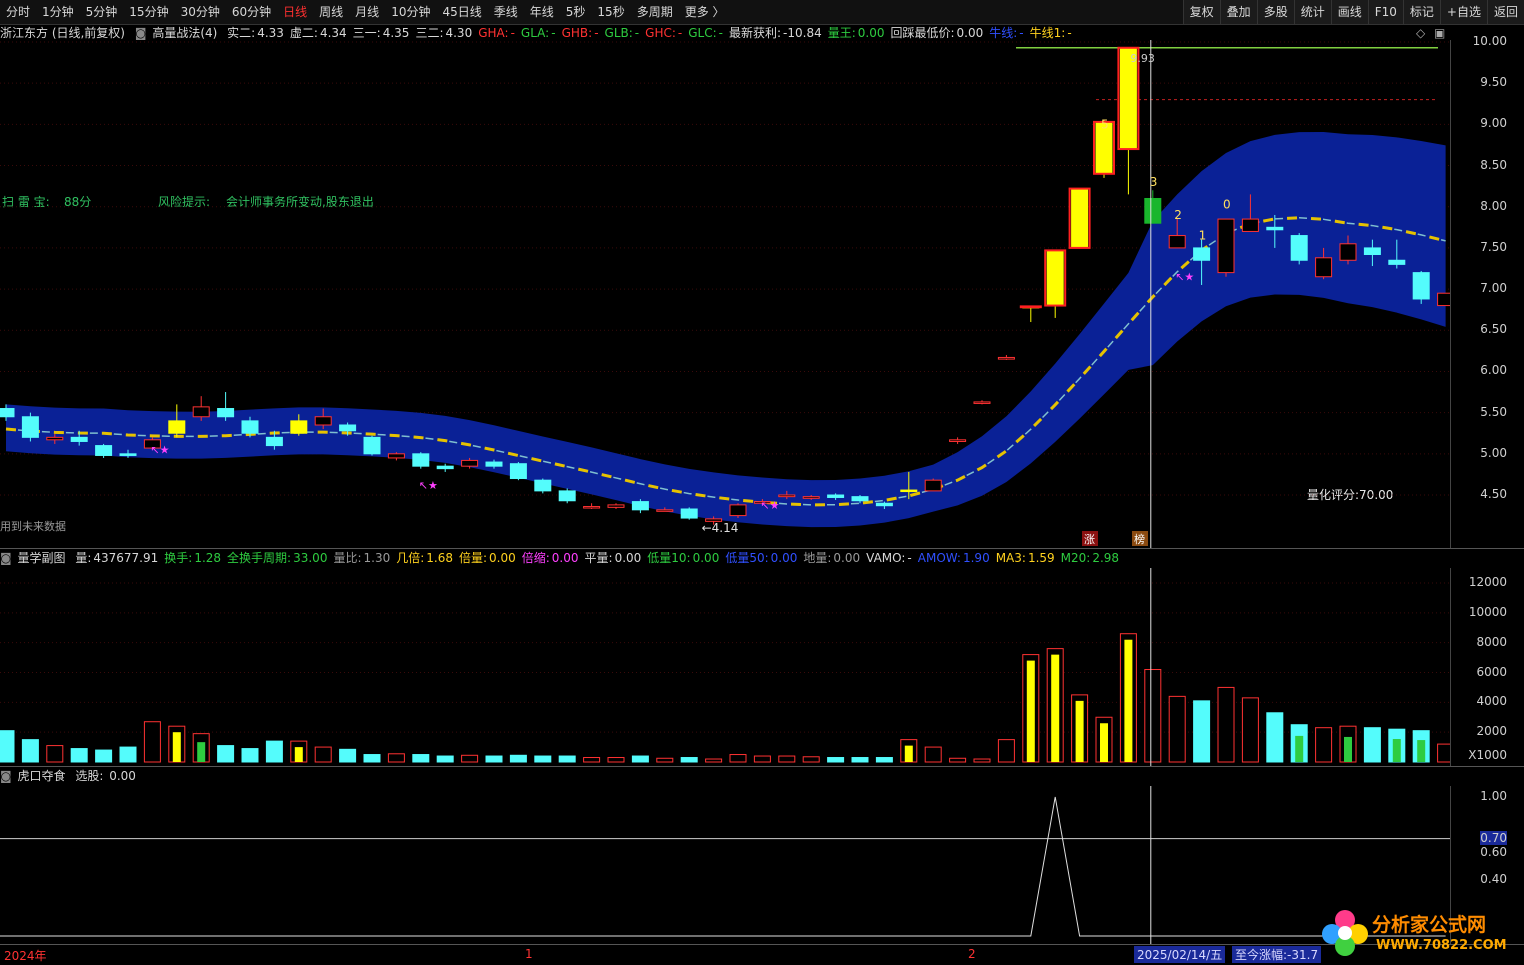 The width and height of the screenshot is (1524, 965). I want to click on period-tab: 45日线, so click(461, 12).